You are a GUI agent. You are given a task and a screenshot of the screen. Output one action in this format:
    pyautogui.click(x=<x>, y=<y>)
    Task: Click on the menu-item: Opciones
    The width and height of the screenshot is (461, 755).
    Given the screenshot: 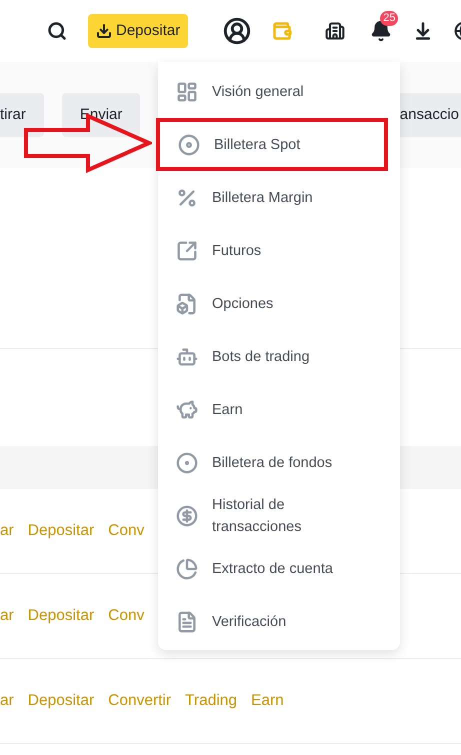 What is the action you would take?
    pyautogui.click(x=279, y=303)
    